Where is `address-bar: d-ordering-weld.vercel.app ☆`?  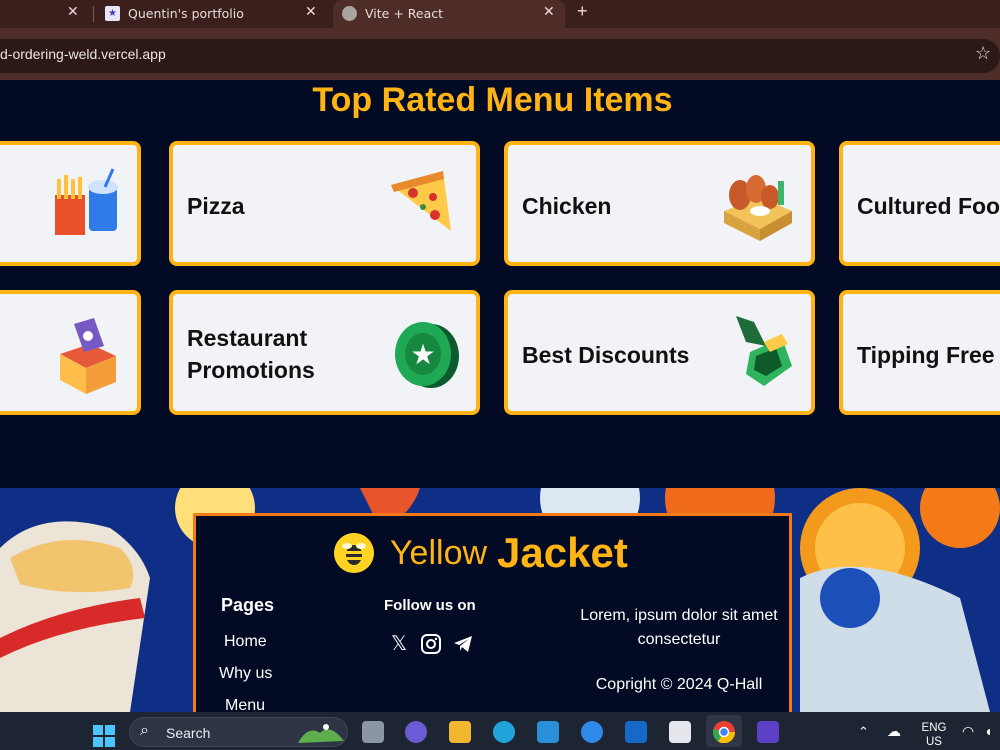 address-bar: d-ordering-weld.vercel.app ☆ is located at coordinates (500, 54).